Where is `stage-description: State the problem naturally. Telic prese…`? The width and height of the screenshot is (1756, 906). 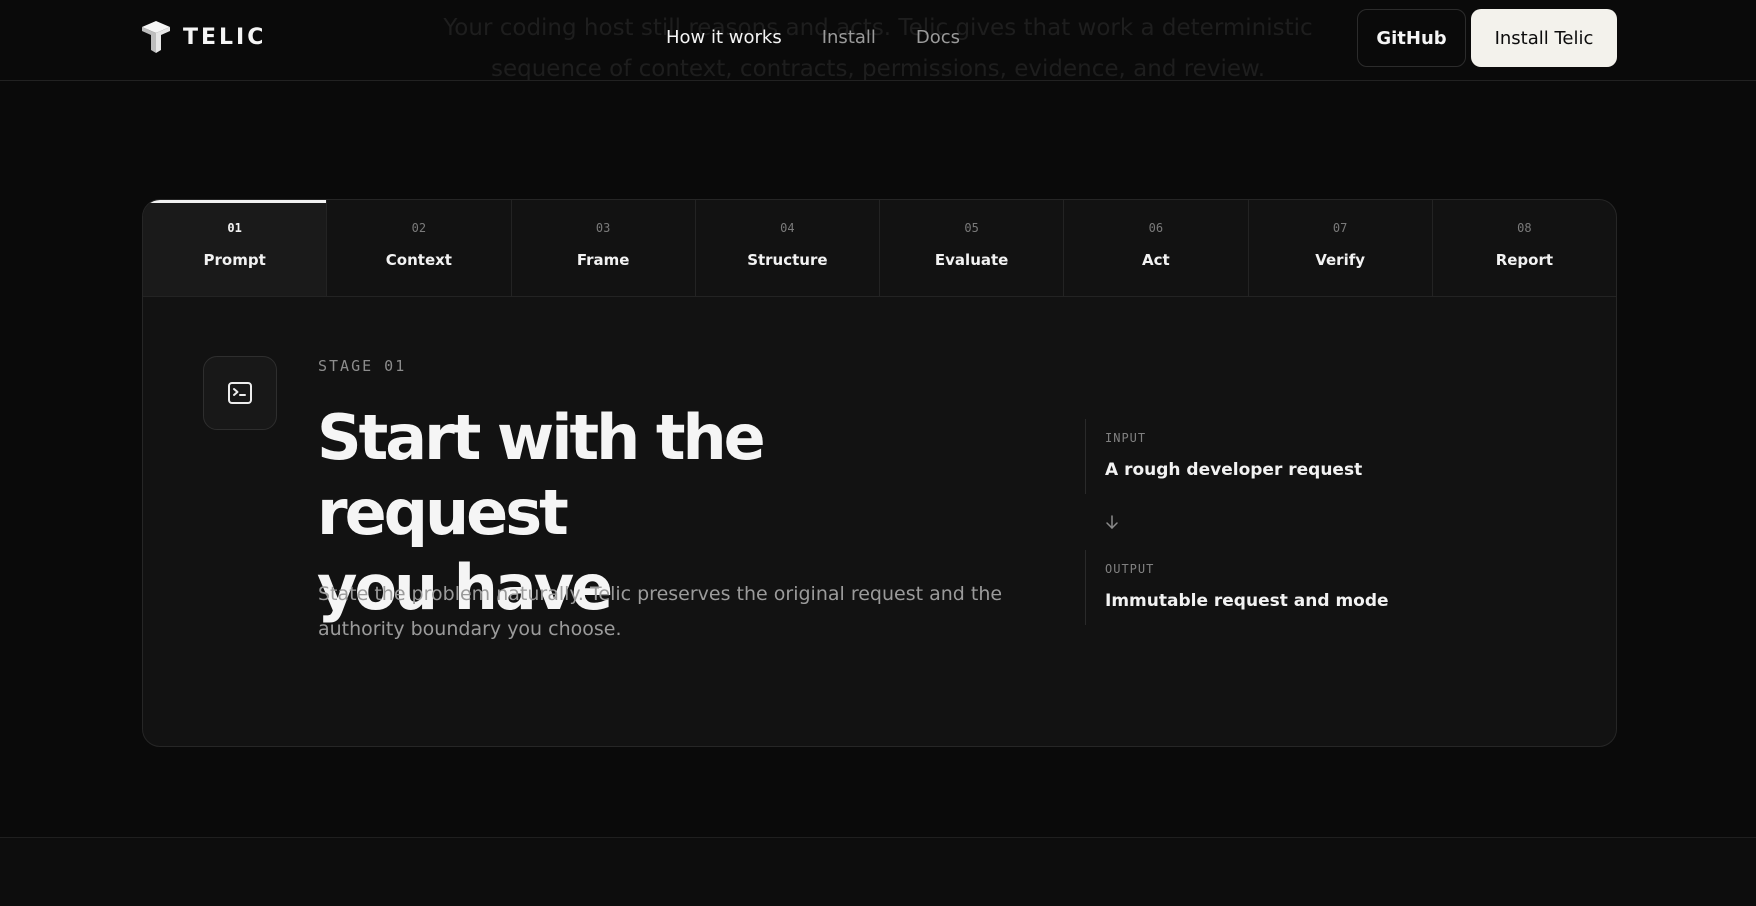 stage-description: State the problem naturally. Telic prese… is located at coordinates (660, 611).